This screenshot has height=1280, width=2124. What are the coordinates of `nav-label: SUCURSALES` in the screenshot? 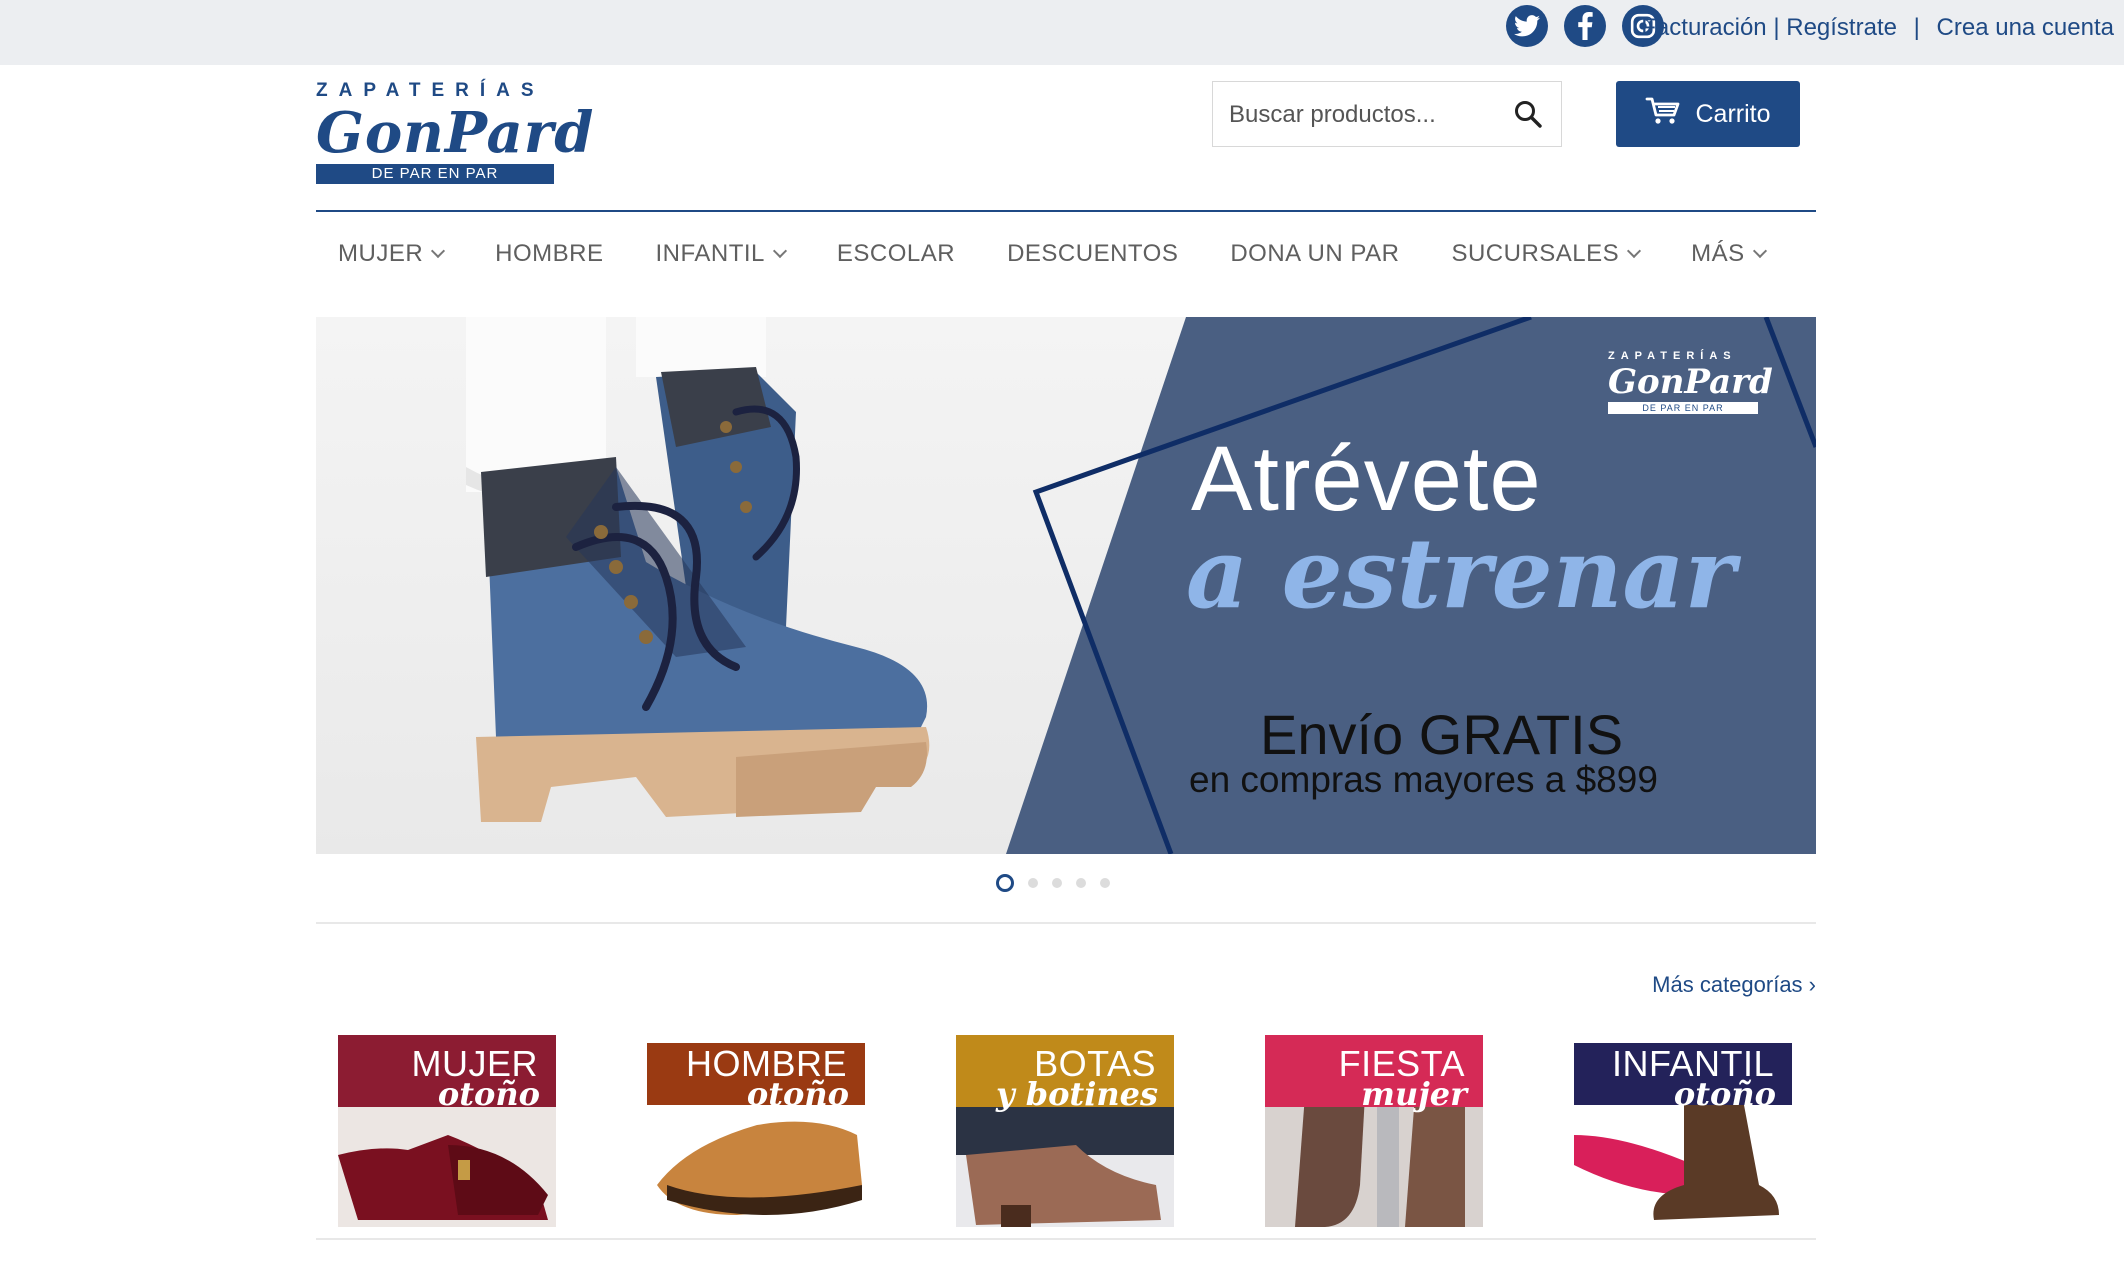 It's located at (1535, 253).